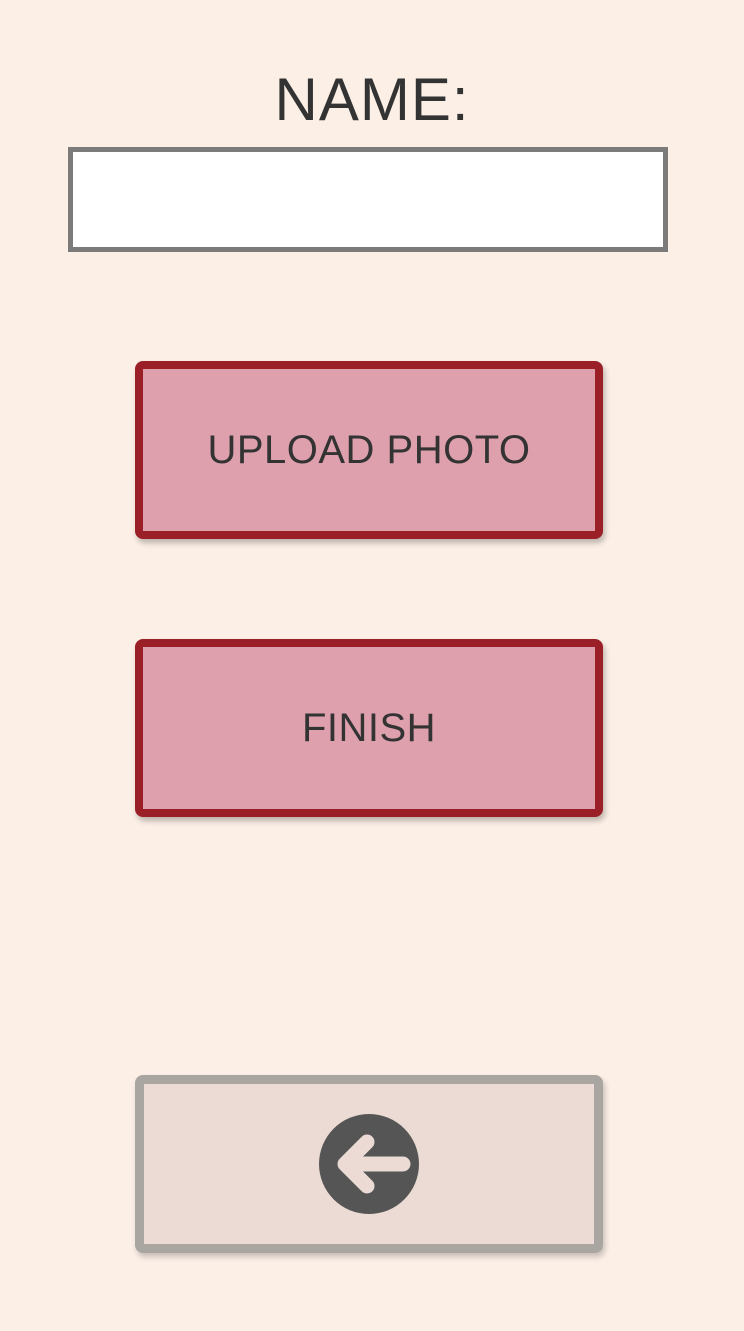 This screenshot has height=1331, width=744. I want to click on upload-photo-label: UPLOAD PHOTO, so click(369, 449).